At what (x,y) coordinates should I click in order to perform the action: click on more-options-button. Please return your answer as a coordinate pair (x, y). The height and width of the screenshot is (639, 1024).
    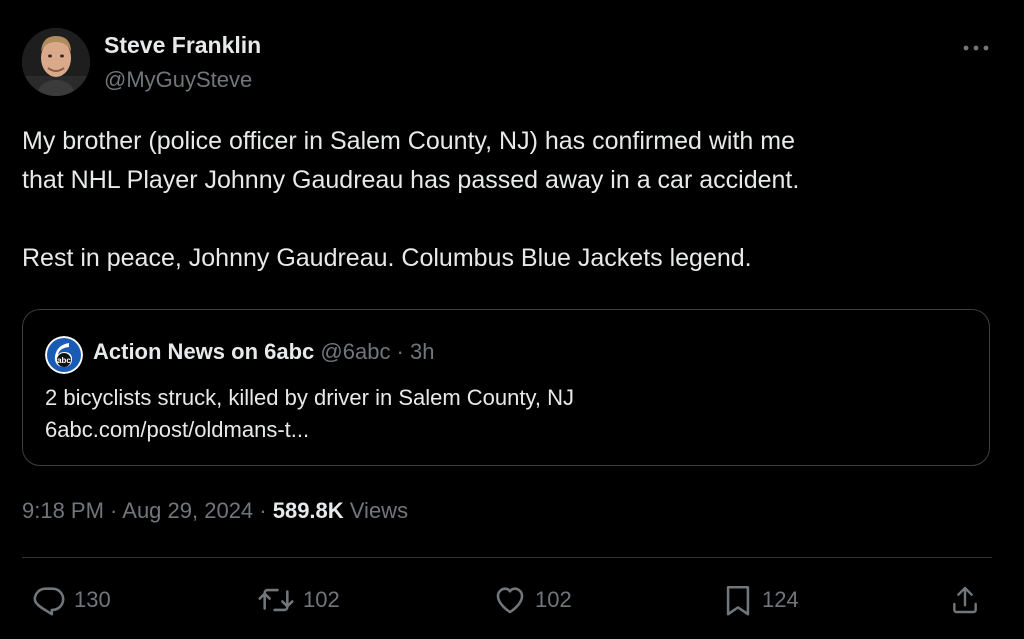
    Looking at the image, I should click on (976, 48).